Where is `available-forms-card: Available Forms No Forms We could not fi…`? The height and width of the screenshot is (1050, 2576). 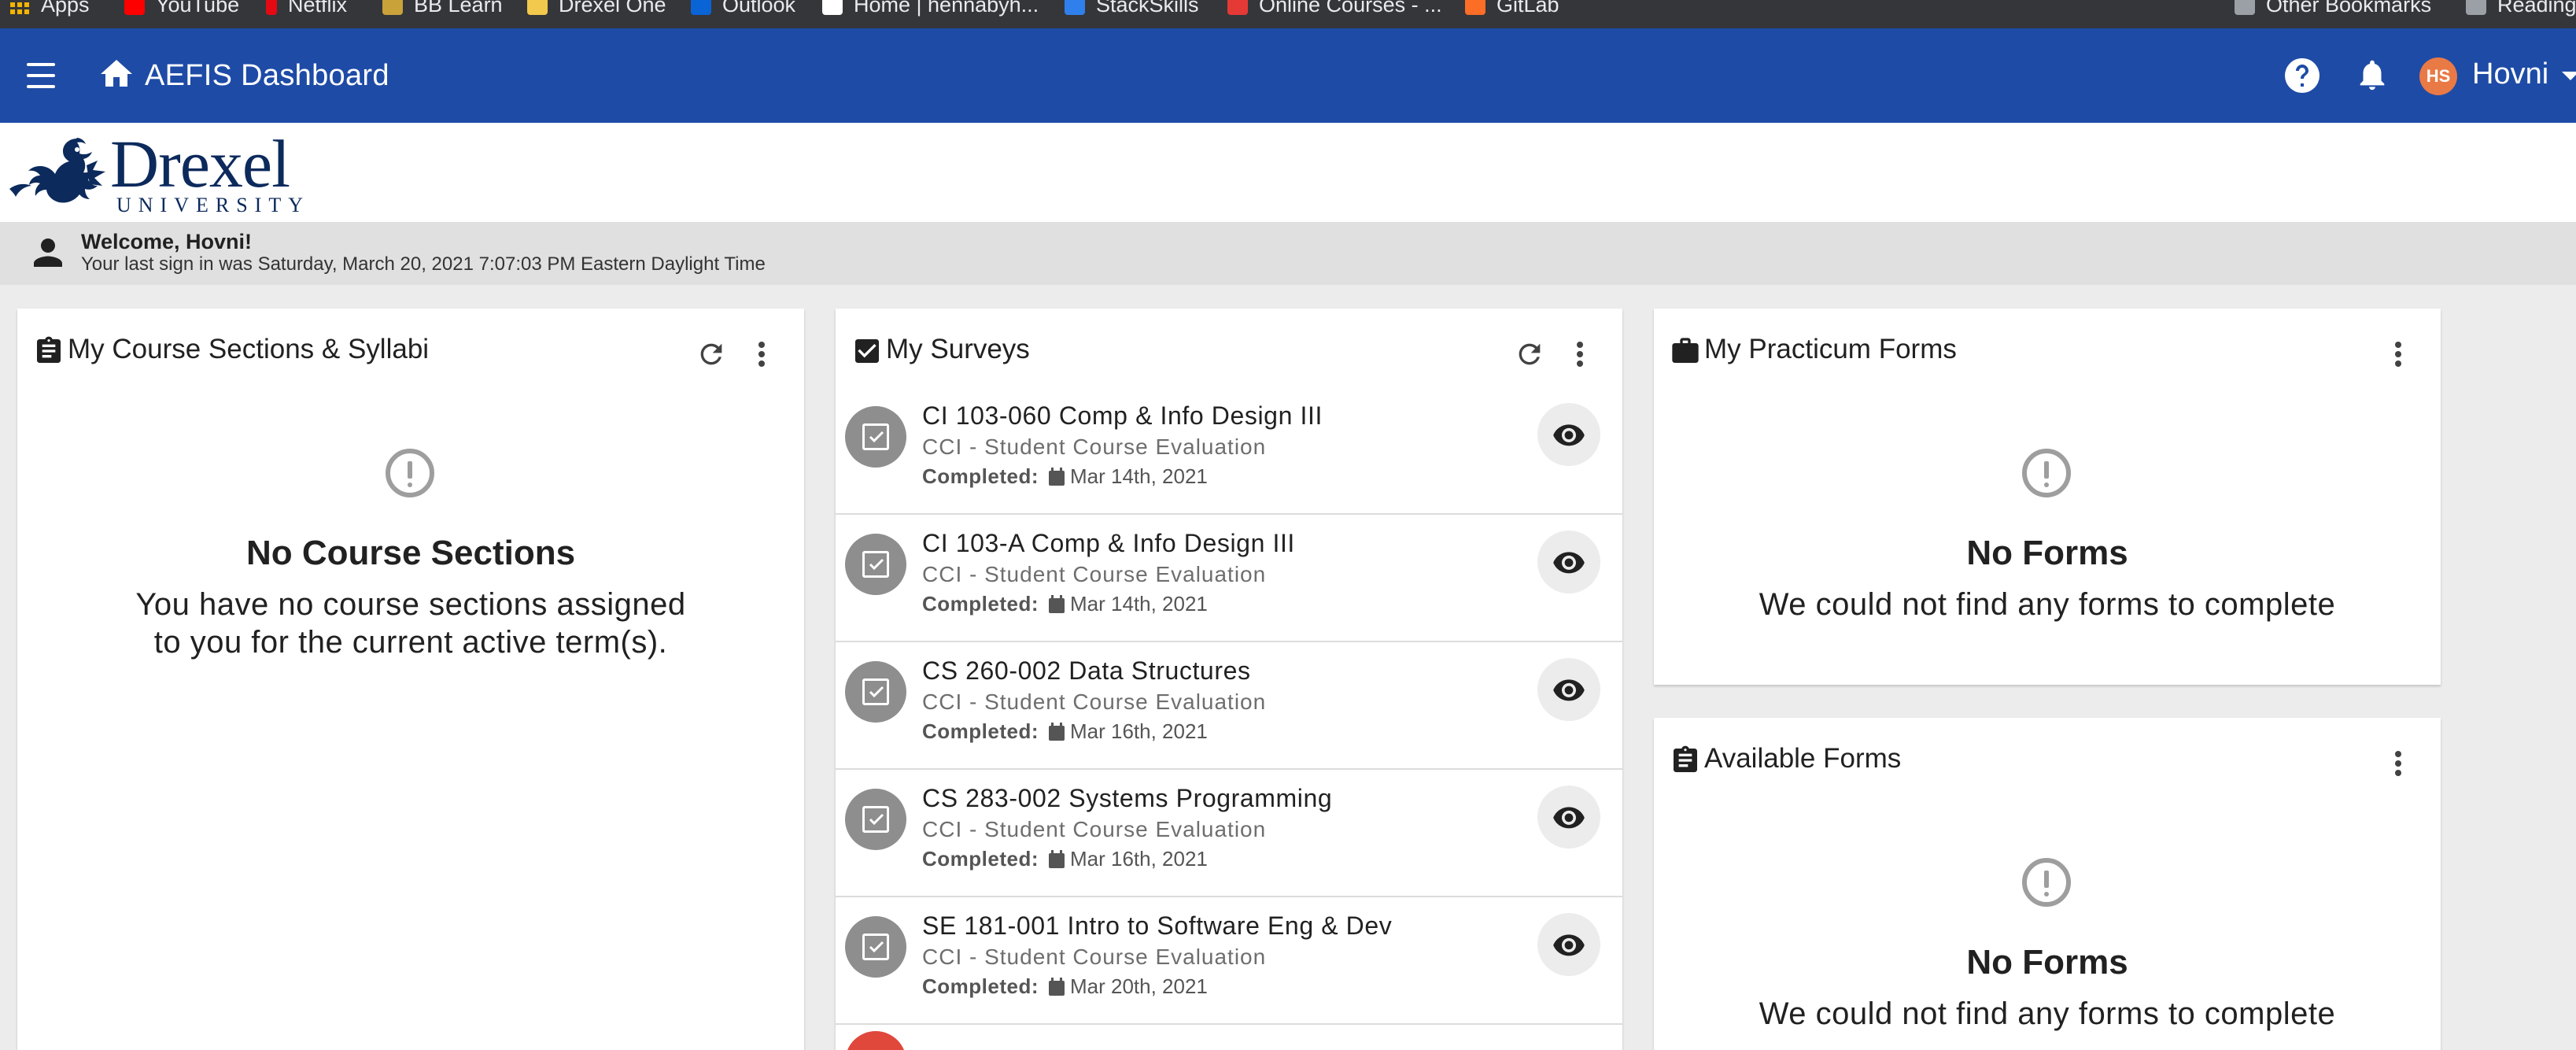
available-forms-card: Available Forms No Forms We could not fi… is located at coordinates (2047, 884).